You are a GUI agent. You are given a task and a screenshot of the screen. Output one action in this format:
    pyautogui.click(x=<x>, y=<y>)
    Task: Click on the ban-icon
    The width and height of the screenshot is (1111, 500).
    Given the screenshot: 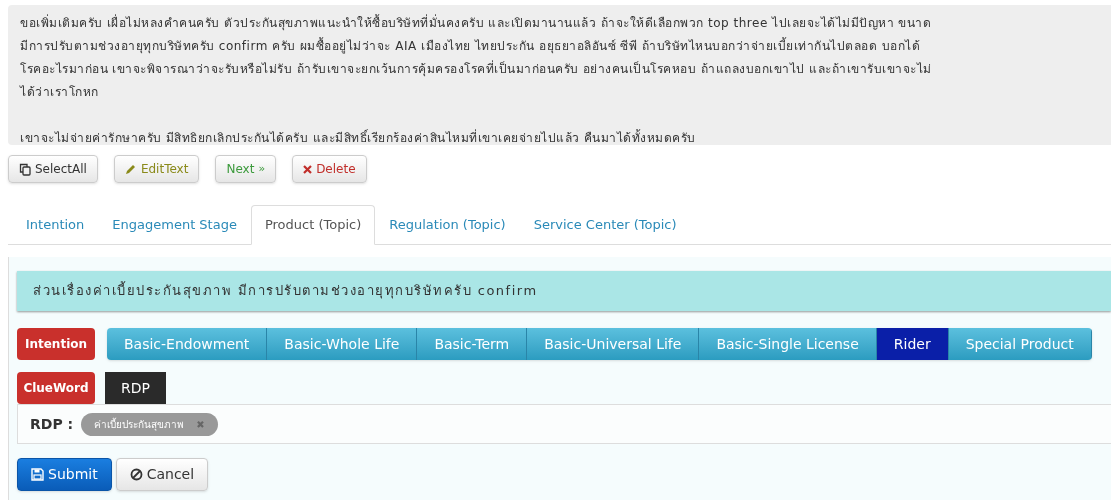 What is the action you would take?
    pyautogui.click(x=136, y=474)
    